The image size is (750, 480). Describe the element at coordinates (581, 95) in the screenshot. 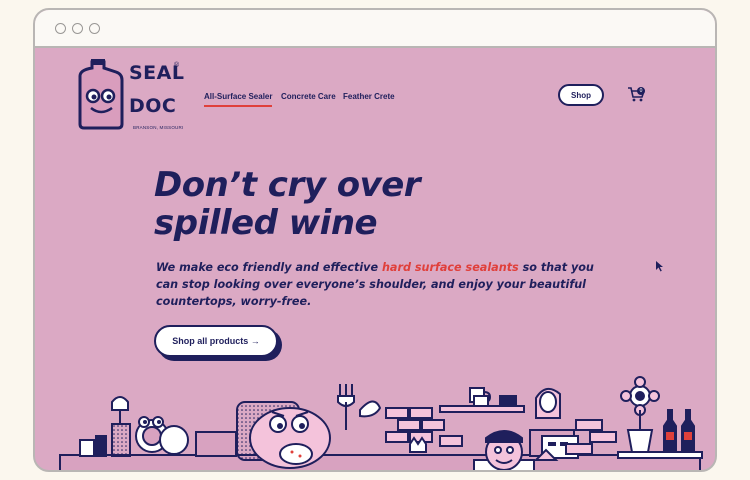

I see `shop-button: Shop` at that location.